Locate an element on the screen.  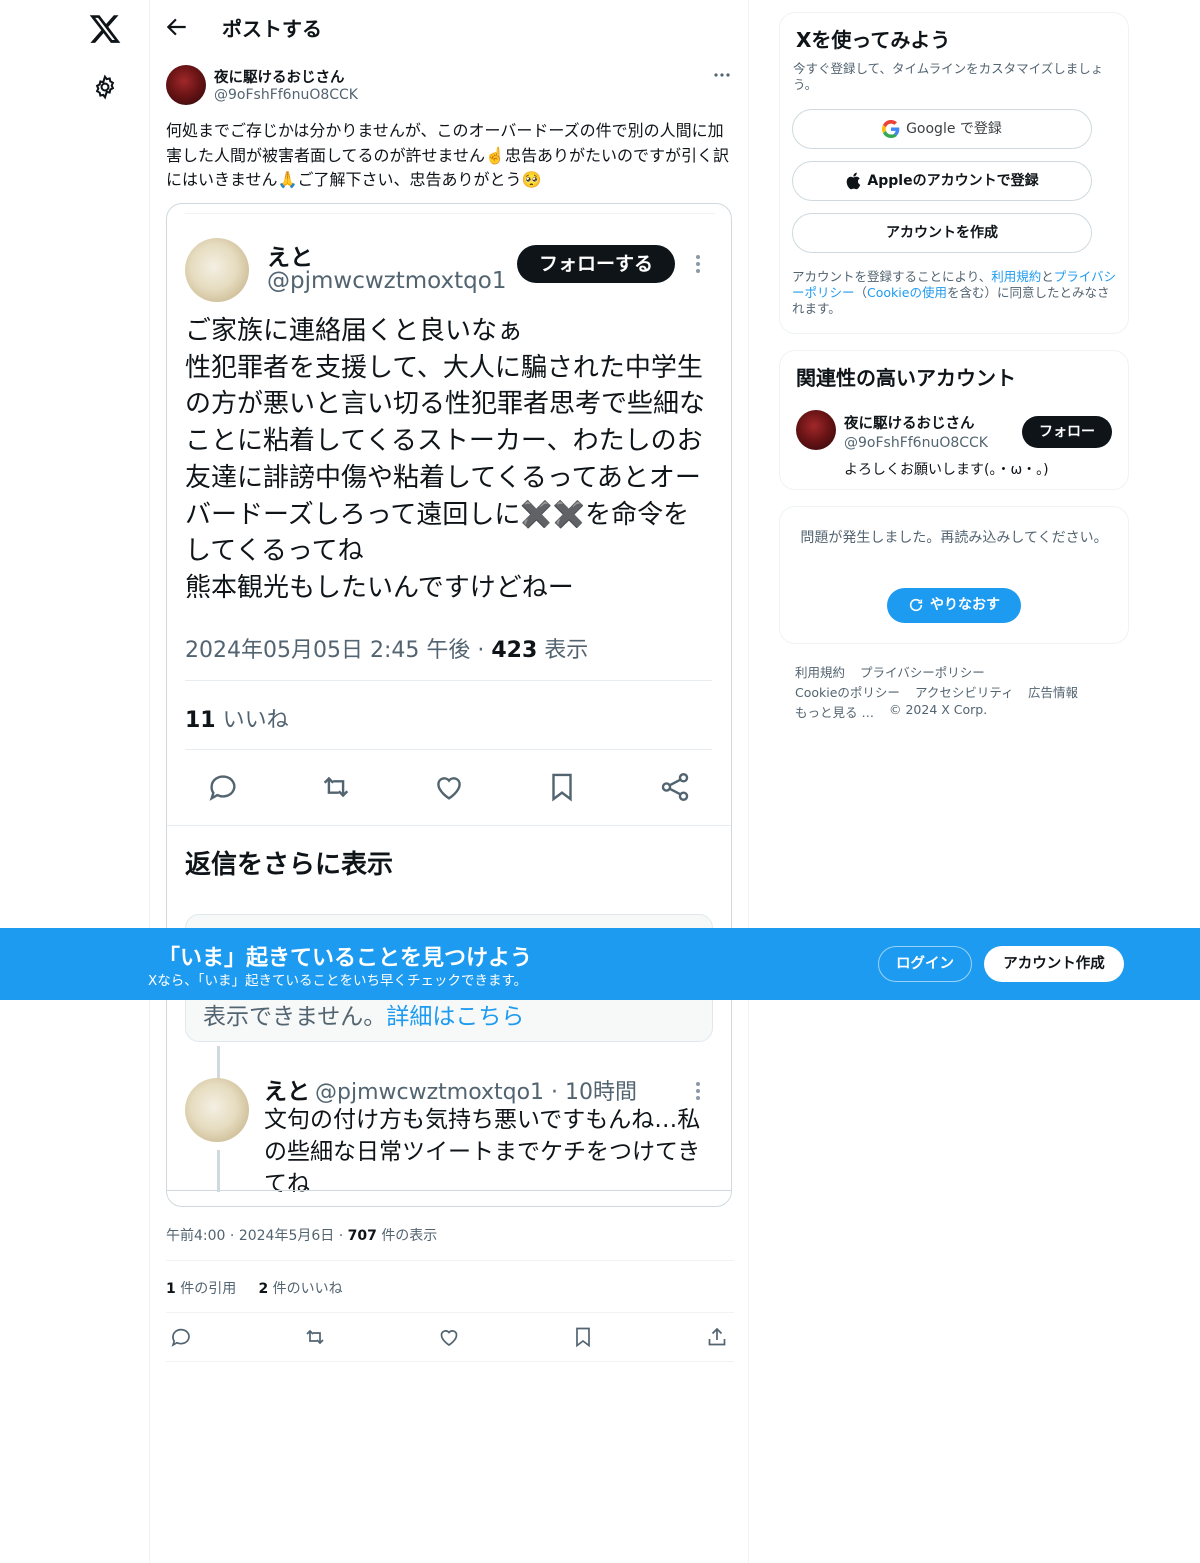
likes-label: 件のいいね is located at coordinates (307, 1289).